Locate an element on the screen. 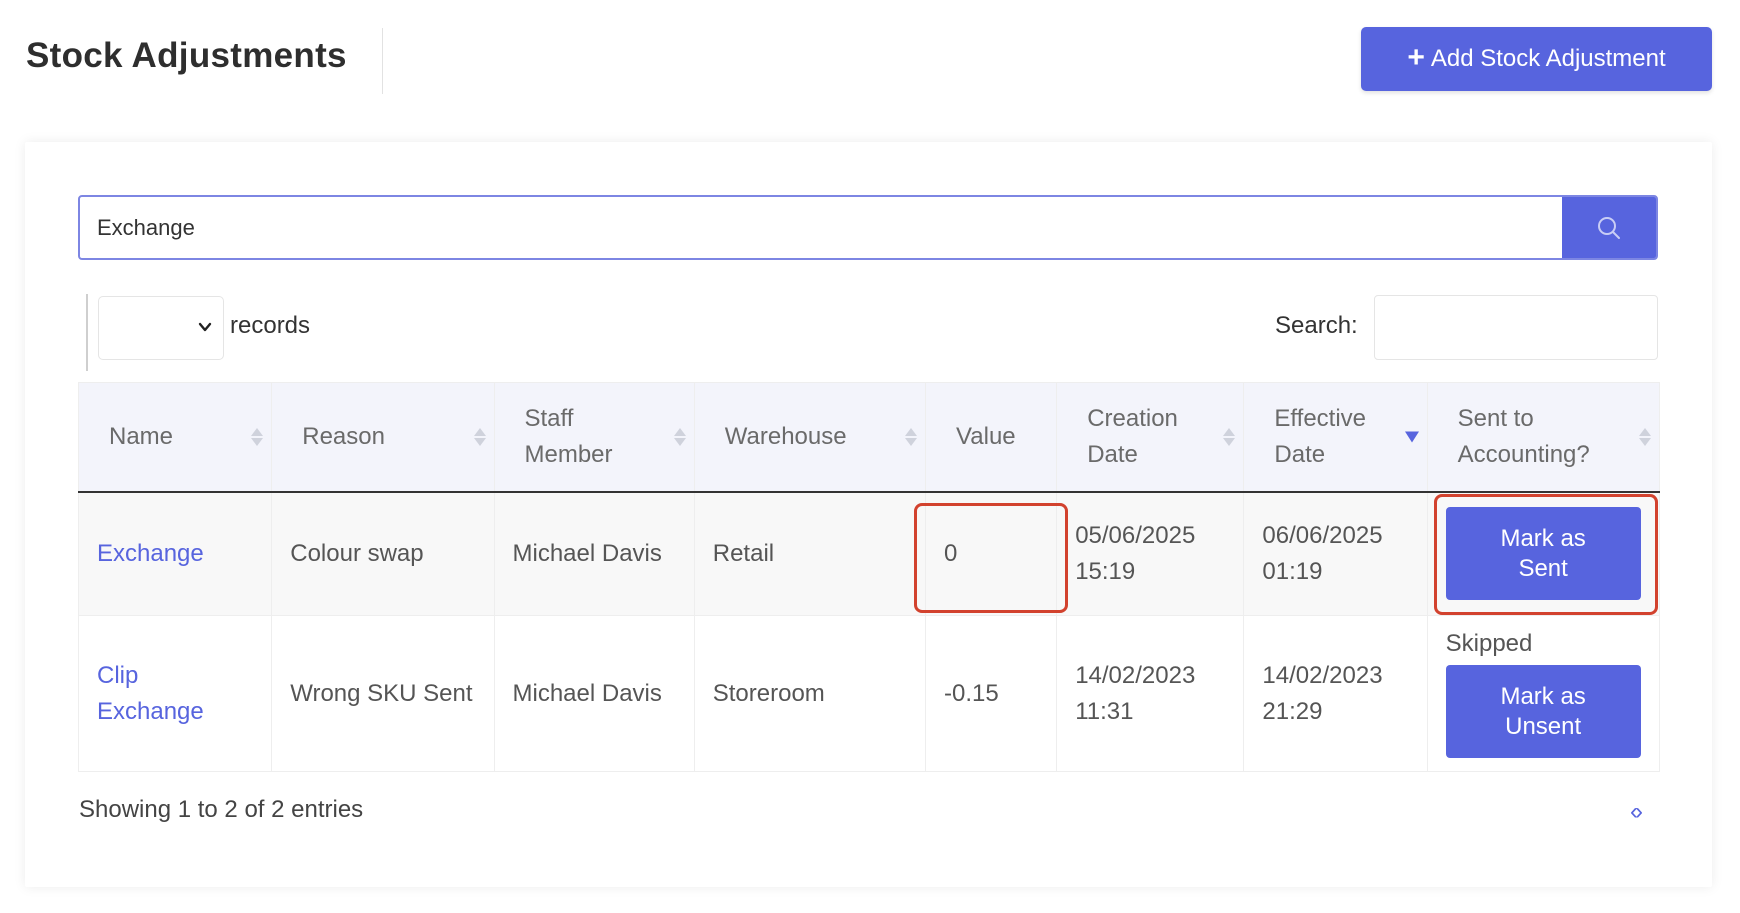 This screenshot has height=913, width=1740. filter-input is located at coordinates (821, 227).